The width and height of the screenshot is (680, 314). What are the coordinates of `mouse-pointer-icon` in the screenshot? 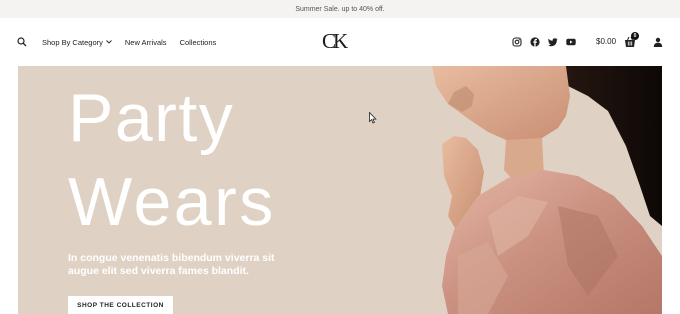 It's located at (373, 118).